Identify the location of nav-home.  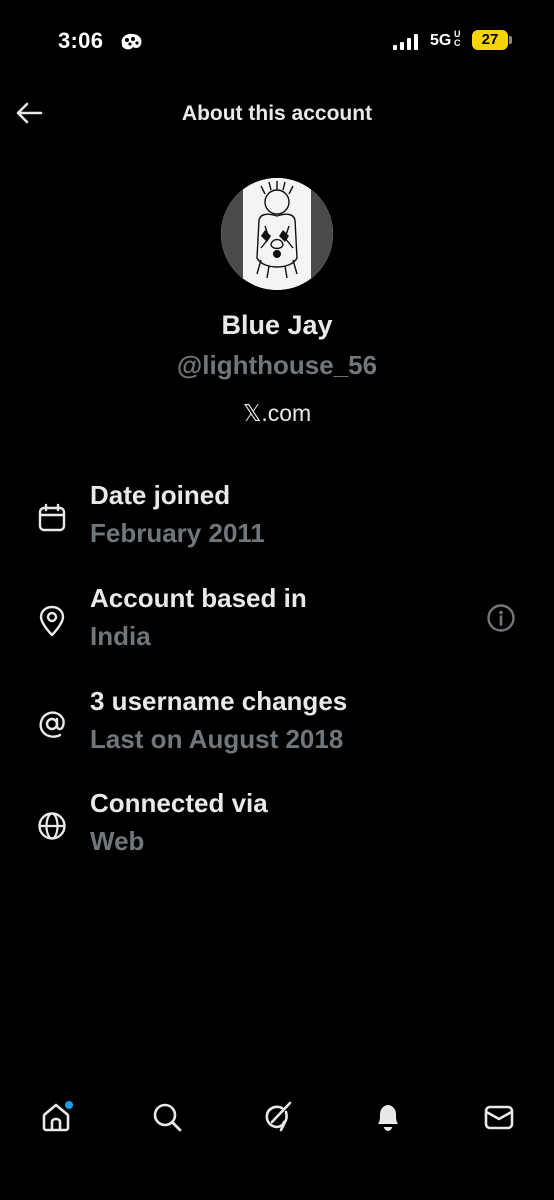
(56, 1117).